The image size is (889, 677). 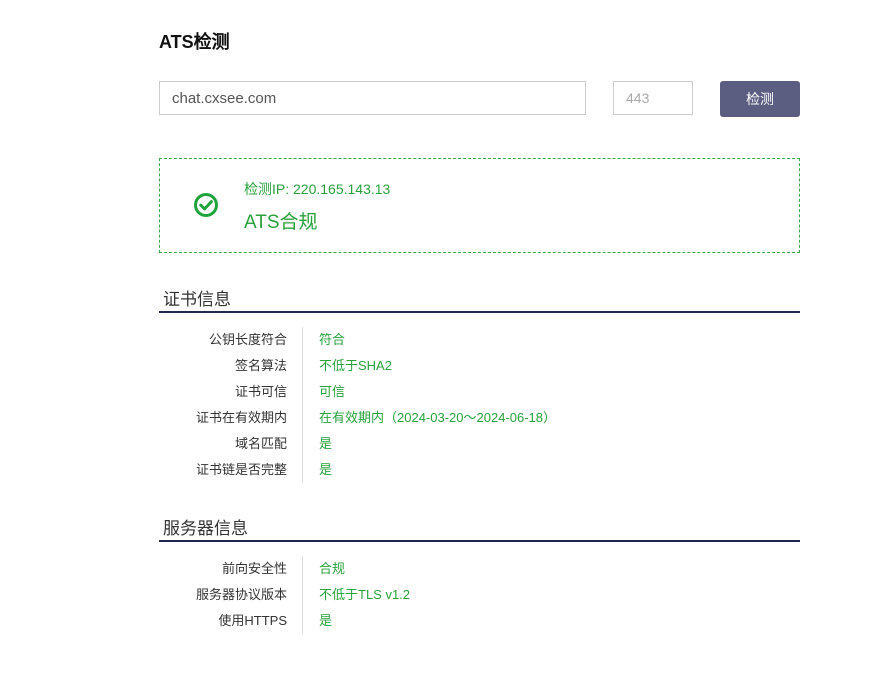 What do you see at coordinates (252, 620) in the screenshot?
I see `row-label: 使用HTTPS` at bounding box center [252, 620].